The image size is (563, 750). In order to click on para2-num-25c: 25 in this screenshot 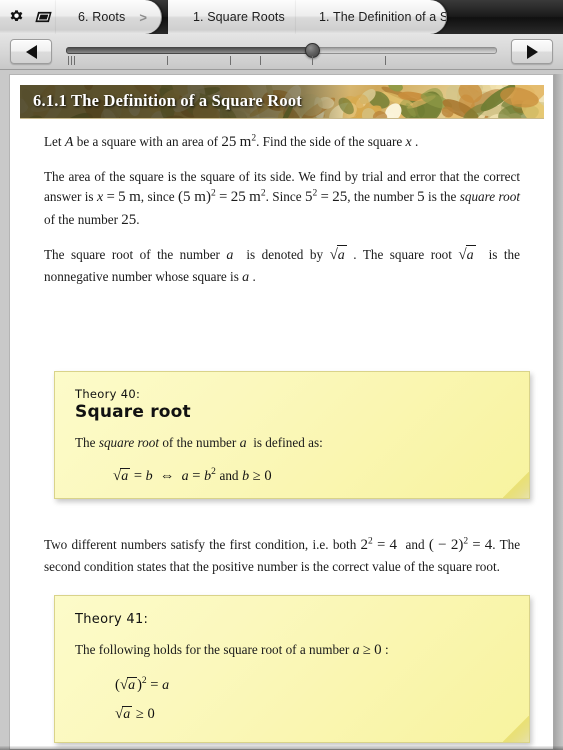, I will do `click(129, 219)`.